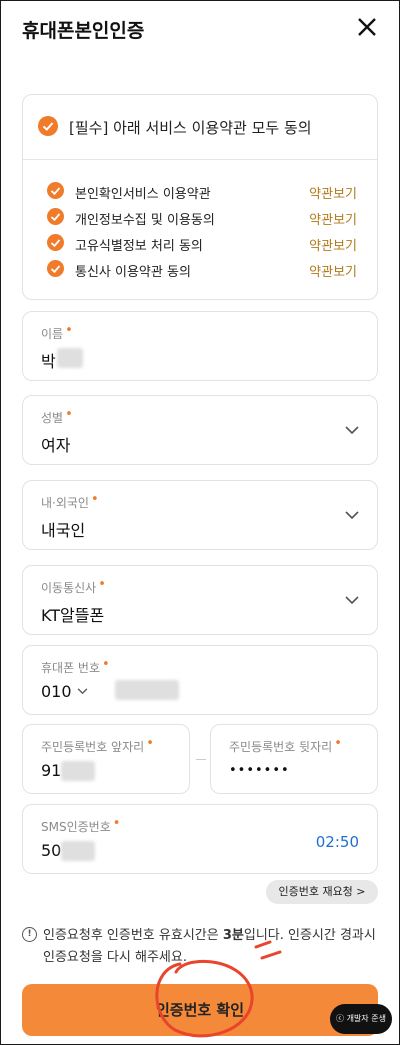 The width and height of the screenshot is (400, 1045). I want to click on info-icon: !, so click(29, 934).